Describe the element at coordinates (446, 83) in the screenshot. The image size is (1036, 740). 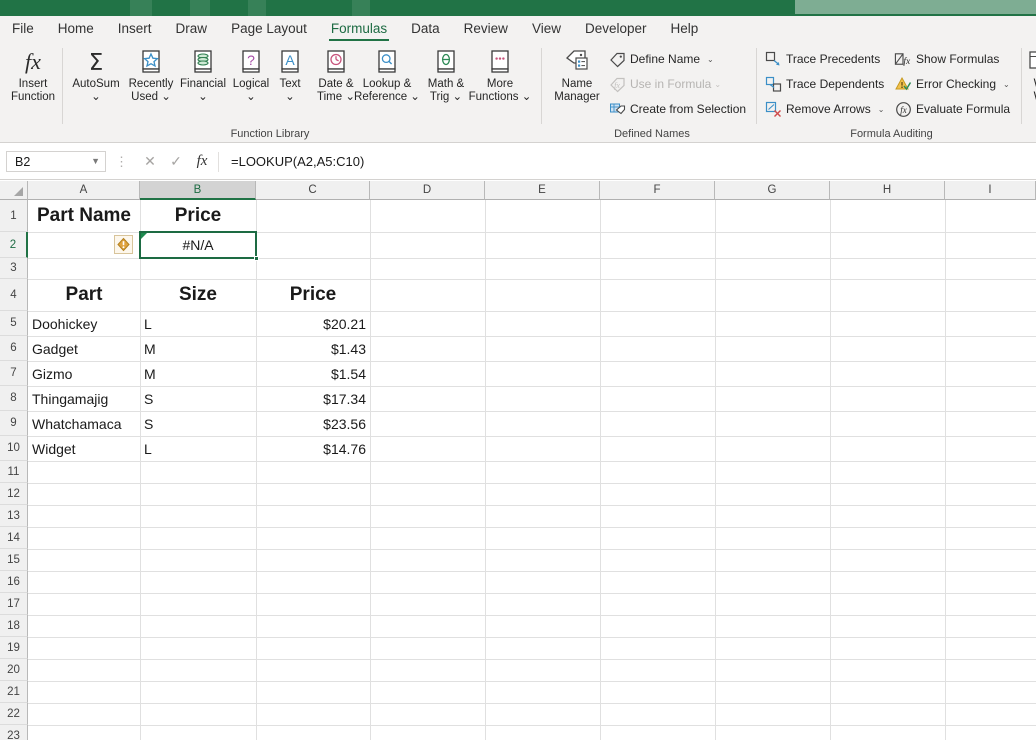
I see `math-trig-button: Math & Trig ⌄` at that location.